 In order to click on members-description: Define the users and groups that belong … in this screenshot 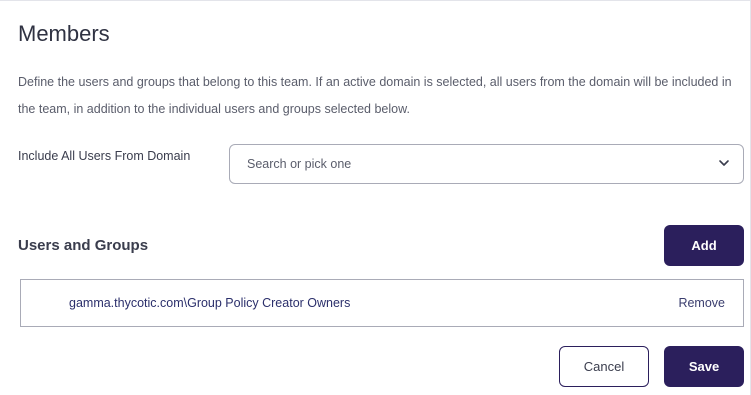, I will do `click(375, 95)`.